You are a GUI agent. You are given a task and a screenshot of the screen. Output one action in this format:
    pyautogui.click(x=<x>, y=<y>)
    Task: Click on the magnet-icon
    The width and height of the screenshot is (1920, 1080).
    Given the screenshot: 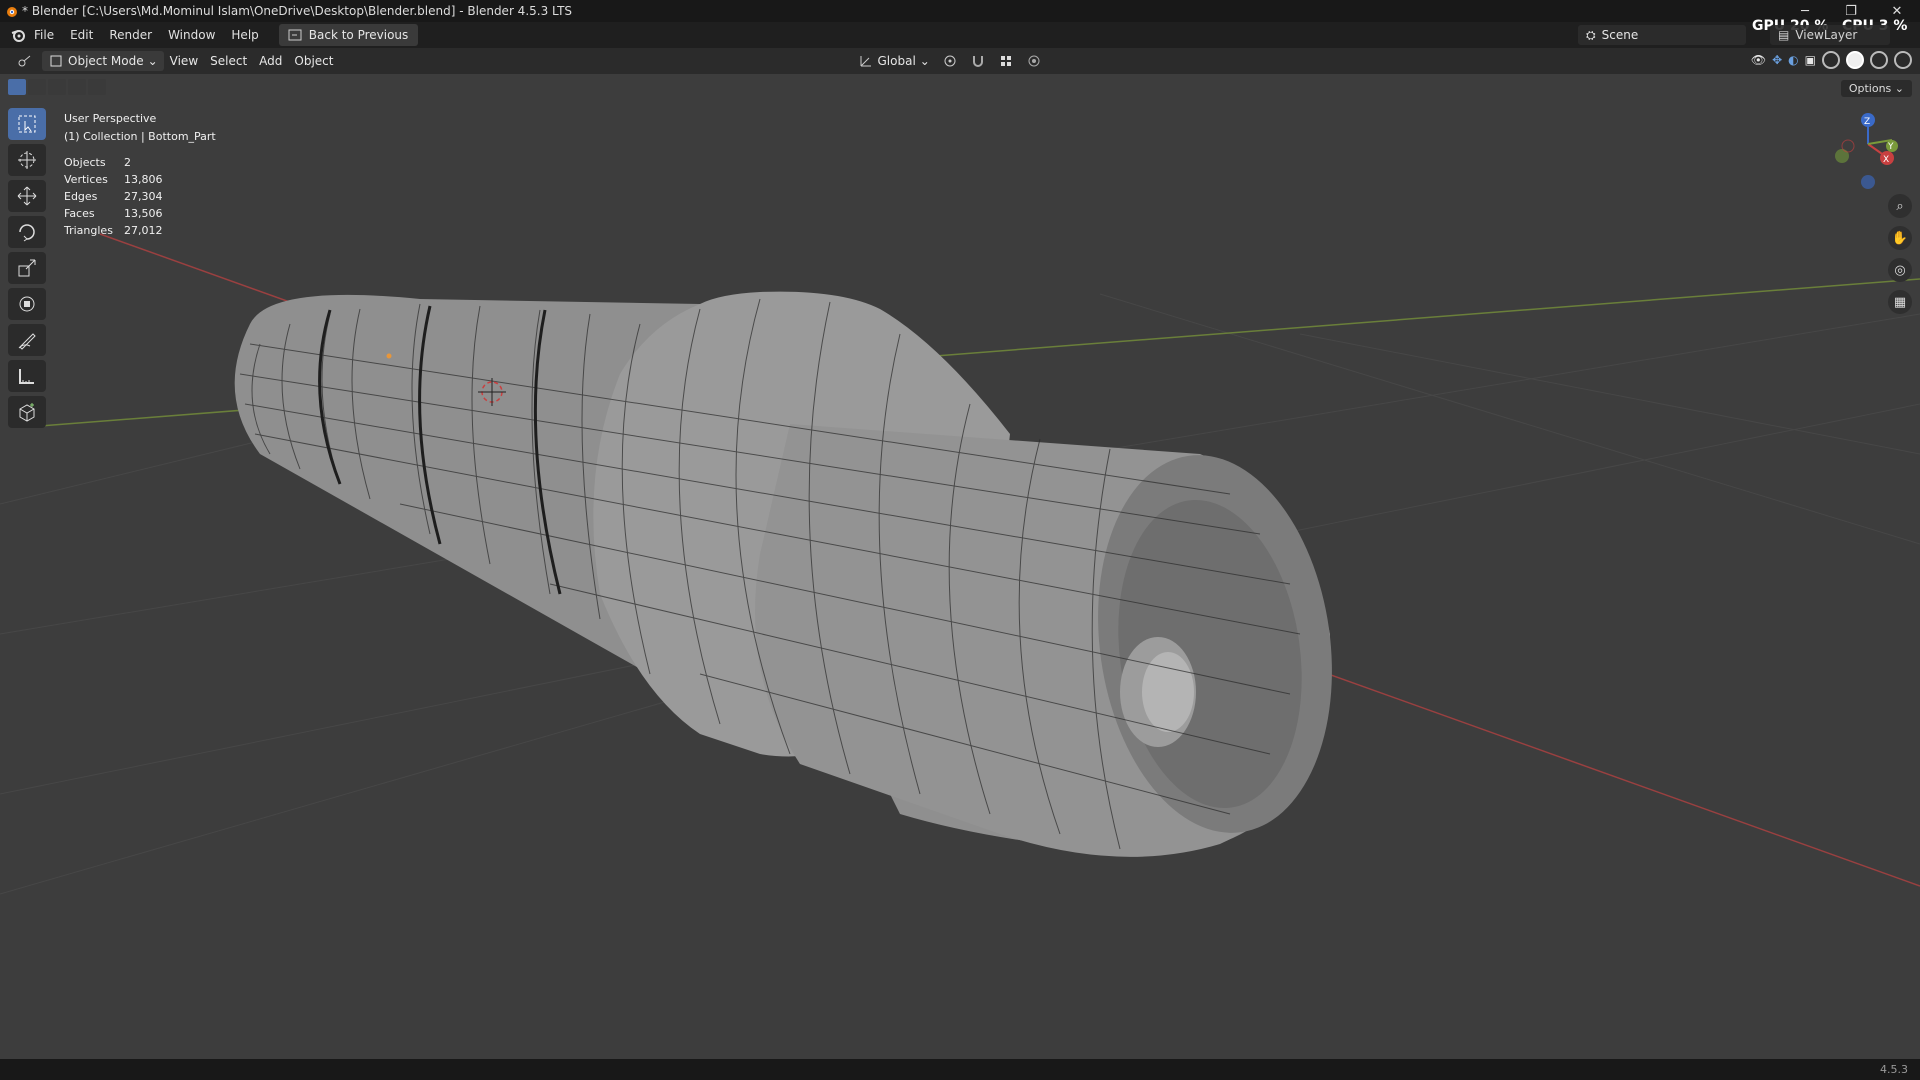 What is the action you would take?
    pyautogui.click(x=977, y=61)
    